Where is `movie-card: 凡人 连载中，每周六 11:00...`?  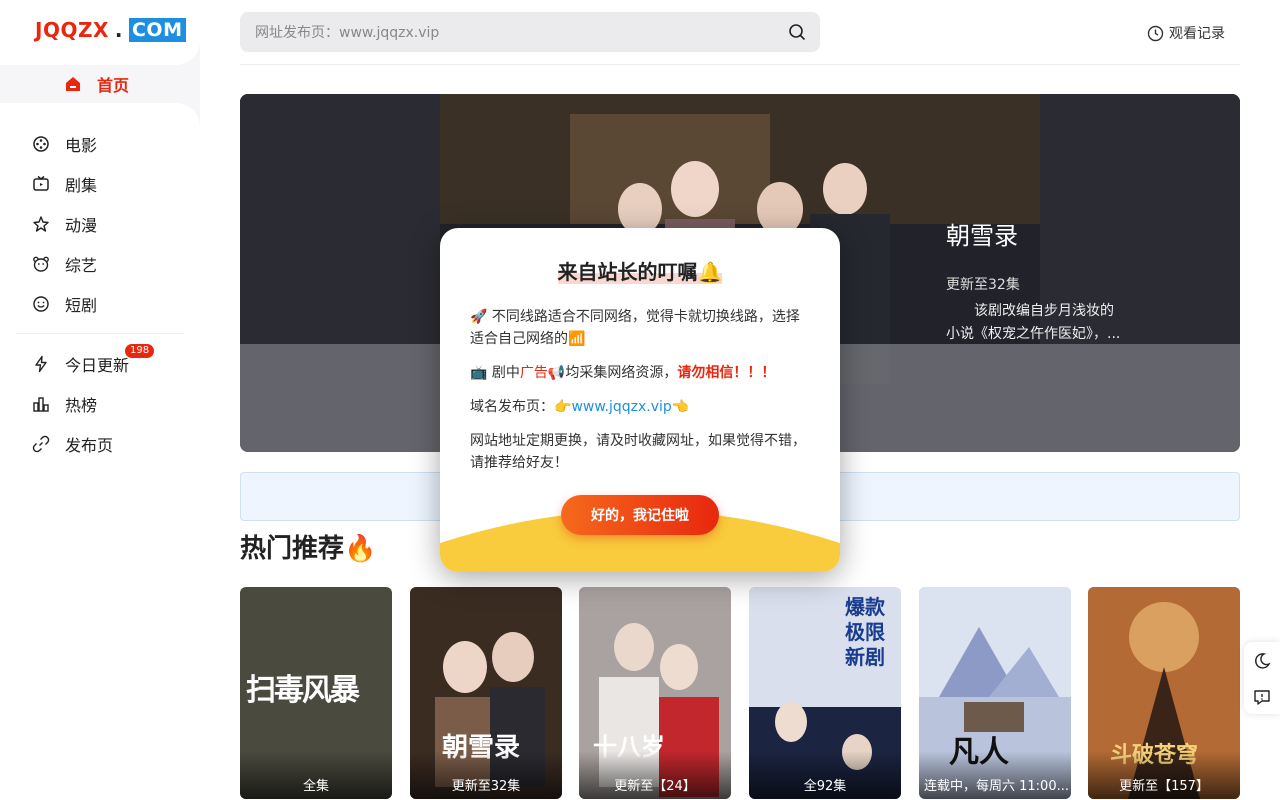 movie-card: 凡人 连载中，每周六 11:00... is located at coordinates (995, 693).